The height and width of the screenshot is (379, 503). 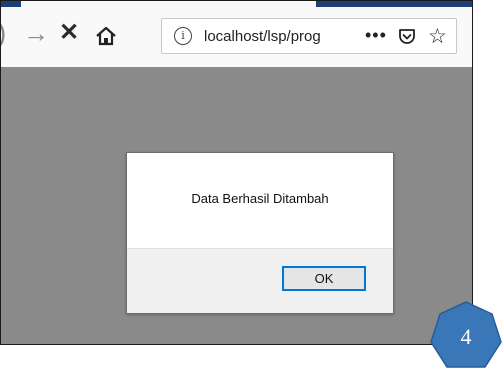 I want to click on ok-button: OK, so click(x=324, y=278).